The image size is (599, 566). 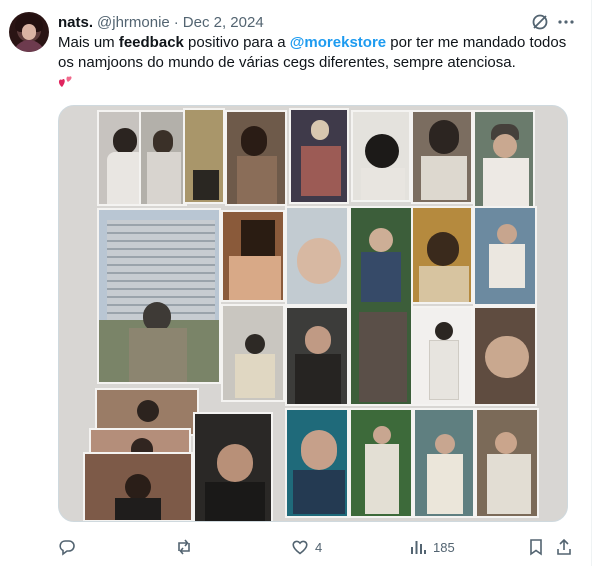 What do you see at coordinates (184, 547) in the screenshot?
I see `repost-icon` at bounding box center [184, 547].